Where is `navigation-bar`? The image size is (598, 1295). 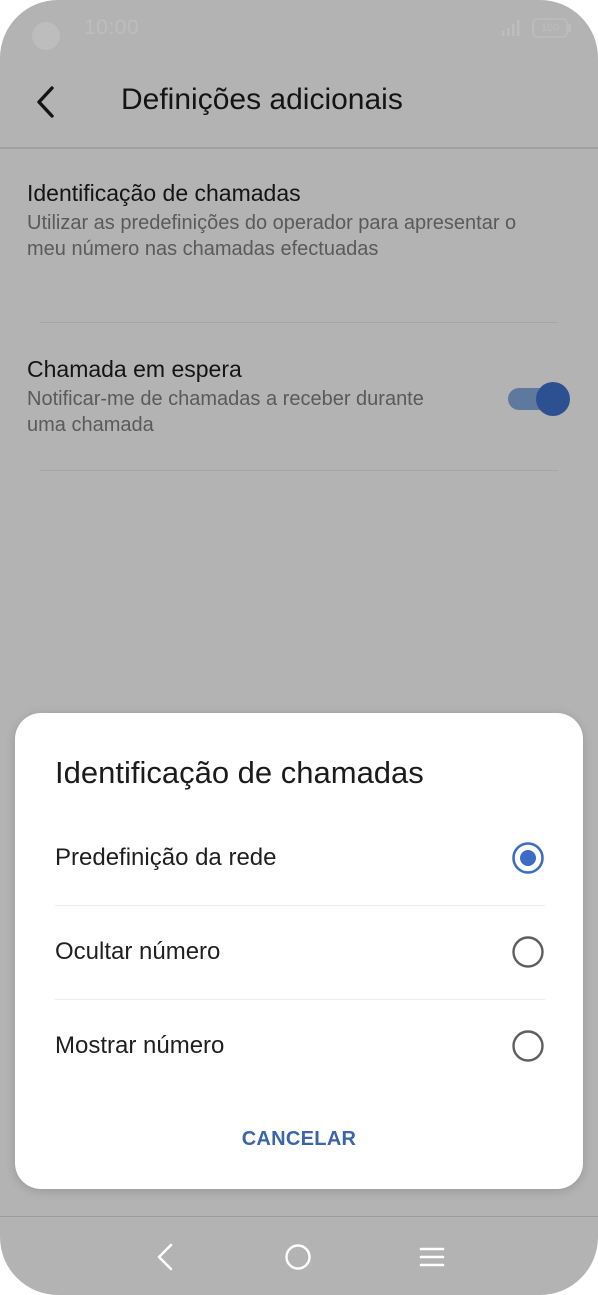 navigation-bar is located at coordinates (299, 1255).